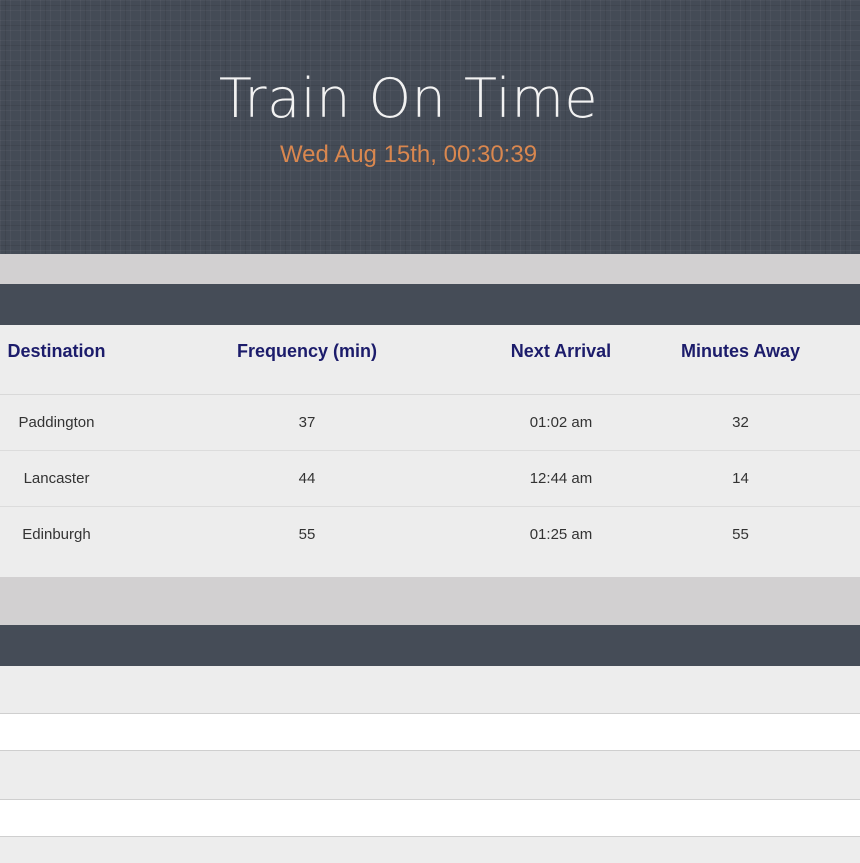 Image resolution: width=860 pixels, height=863 pixels. Describe the element at coordinates (307, 360) in the screenshot. I see `column-header-frequency: Frequency (min)` at that location.